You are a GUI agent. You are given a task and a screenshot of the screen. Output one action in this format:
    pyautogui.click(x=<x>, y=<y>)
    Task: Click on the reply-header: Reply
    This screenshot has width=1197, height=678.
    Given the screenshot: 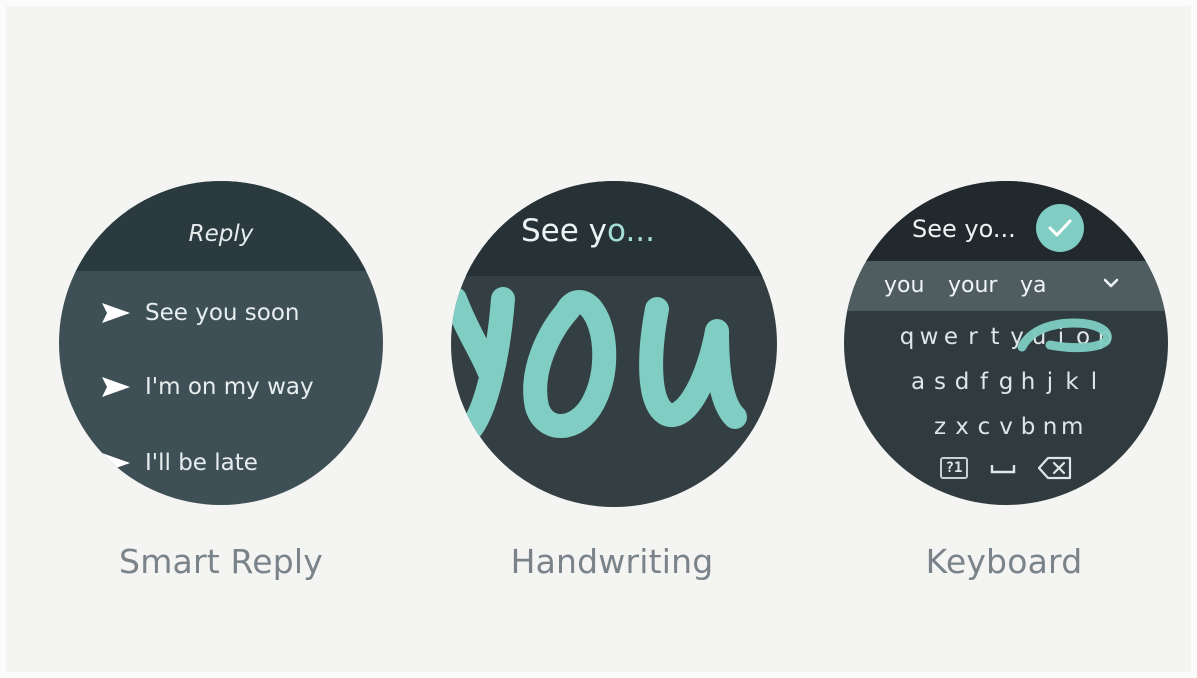 What is the action you would take?
    pyautogui.click(x=221, y=226)
    